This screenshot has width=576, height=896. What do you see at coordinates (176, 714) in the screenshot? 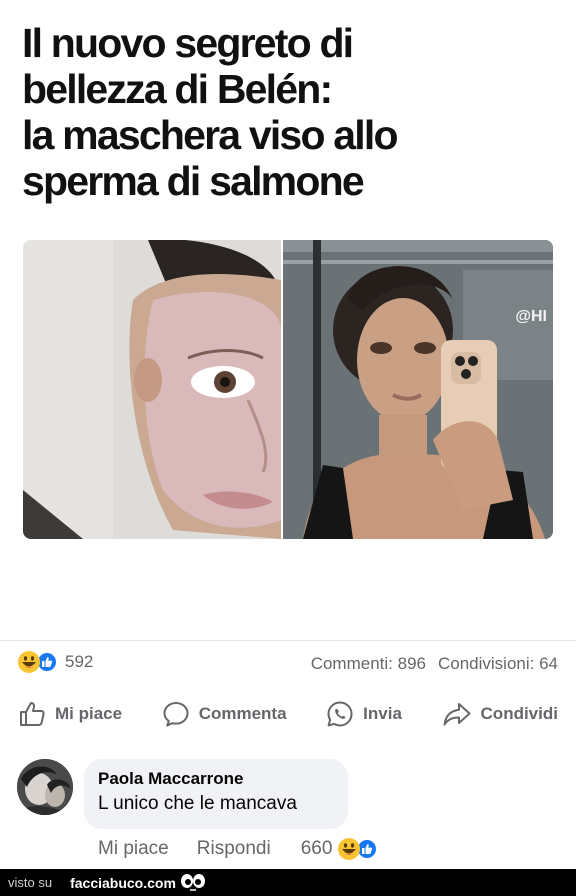
I see `comment-bubble-icon` at bounding box center [176, 714].